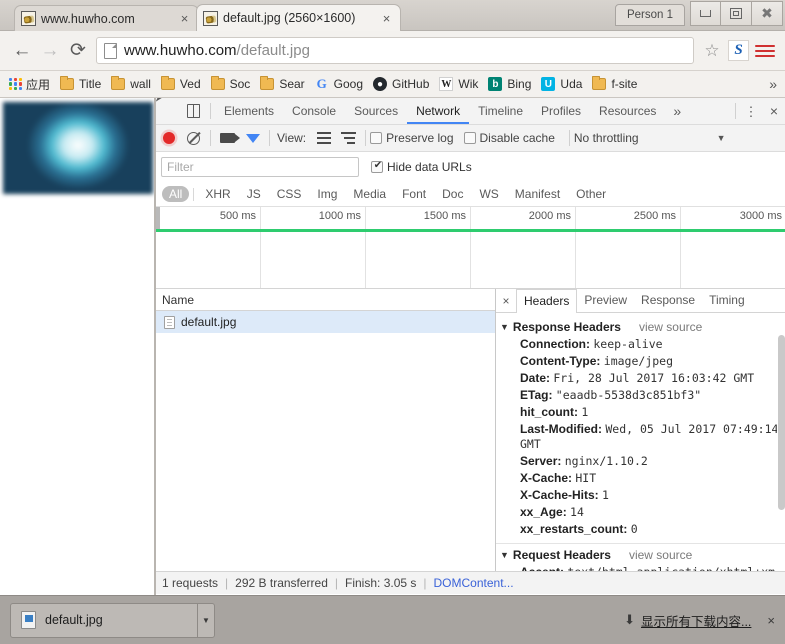 This screenshot has height=644, width=785. Describe the element at coordinates (181, 84) in the screenshot. I see `bookmark-item-ved: Ved` at that location.